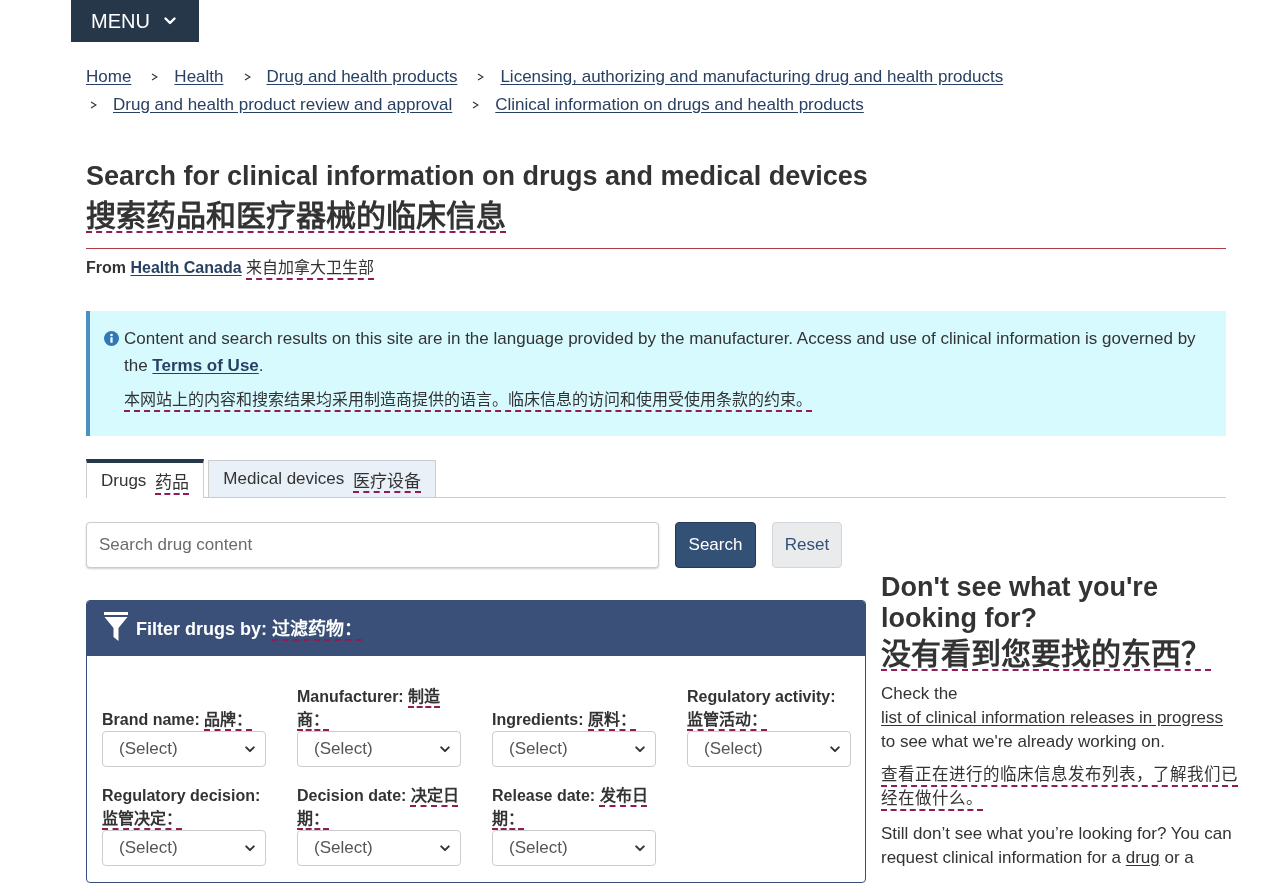 This screenshot has height=886, width=1266. What do you see at coordinates (1046, 654) in the screenshot?
I see `sidebar-heading-translation: 没有看到您要找的东西？` at bounding box center [1046, 654].